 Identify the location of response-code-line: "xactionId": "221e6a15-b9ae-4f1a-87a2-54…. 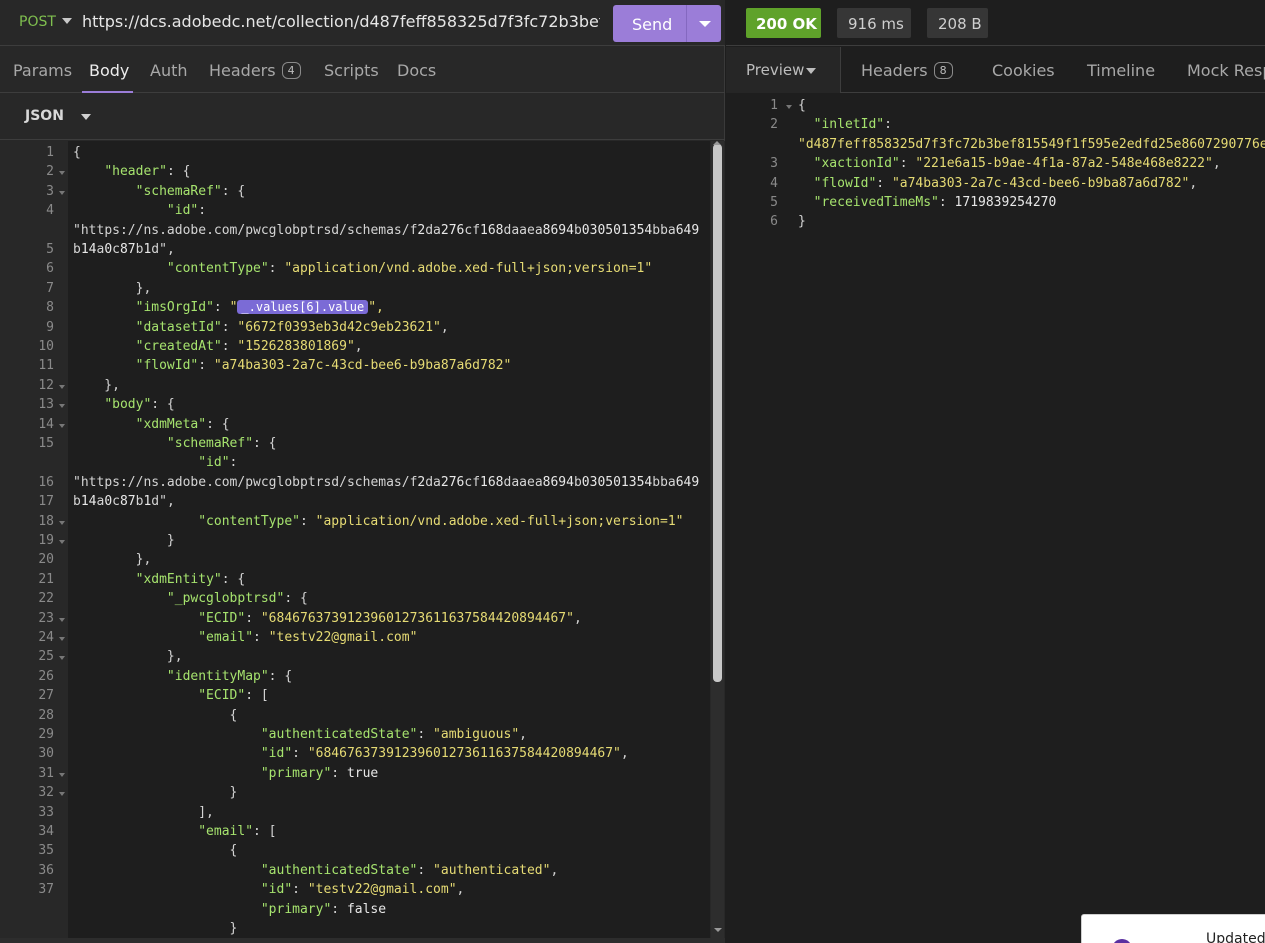
(1017, 164).